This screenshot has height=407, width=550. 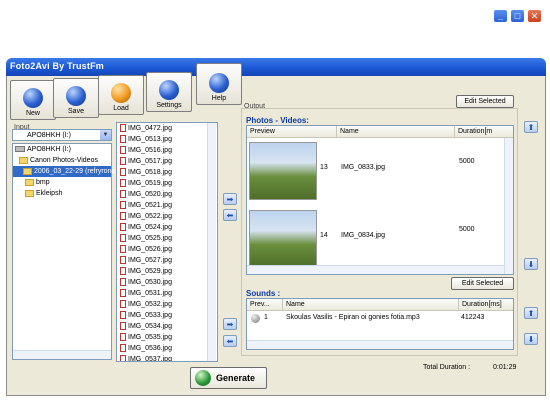 What do you see at coordinates (167, 260) in the screenshot?
I see `file-list-item: IMG_0527.jpg` at bounding box center [167, 260].